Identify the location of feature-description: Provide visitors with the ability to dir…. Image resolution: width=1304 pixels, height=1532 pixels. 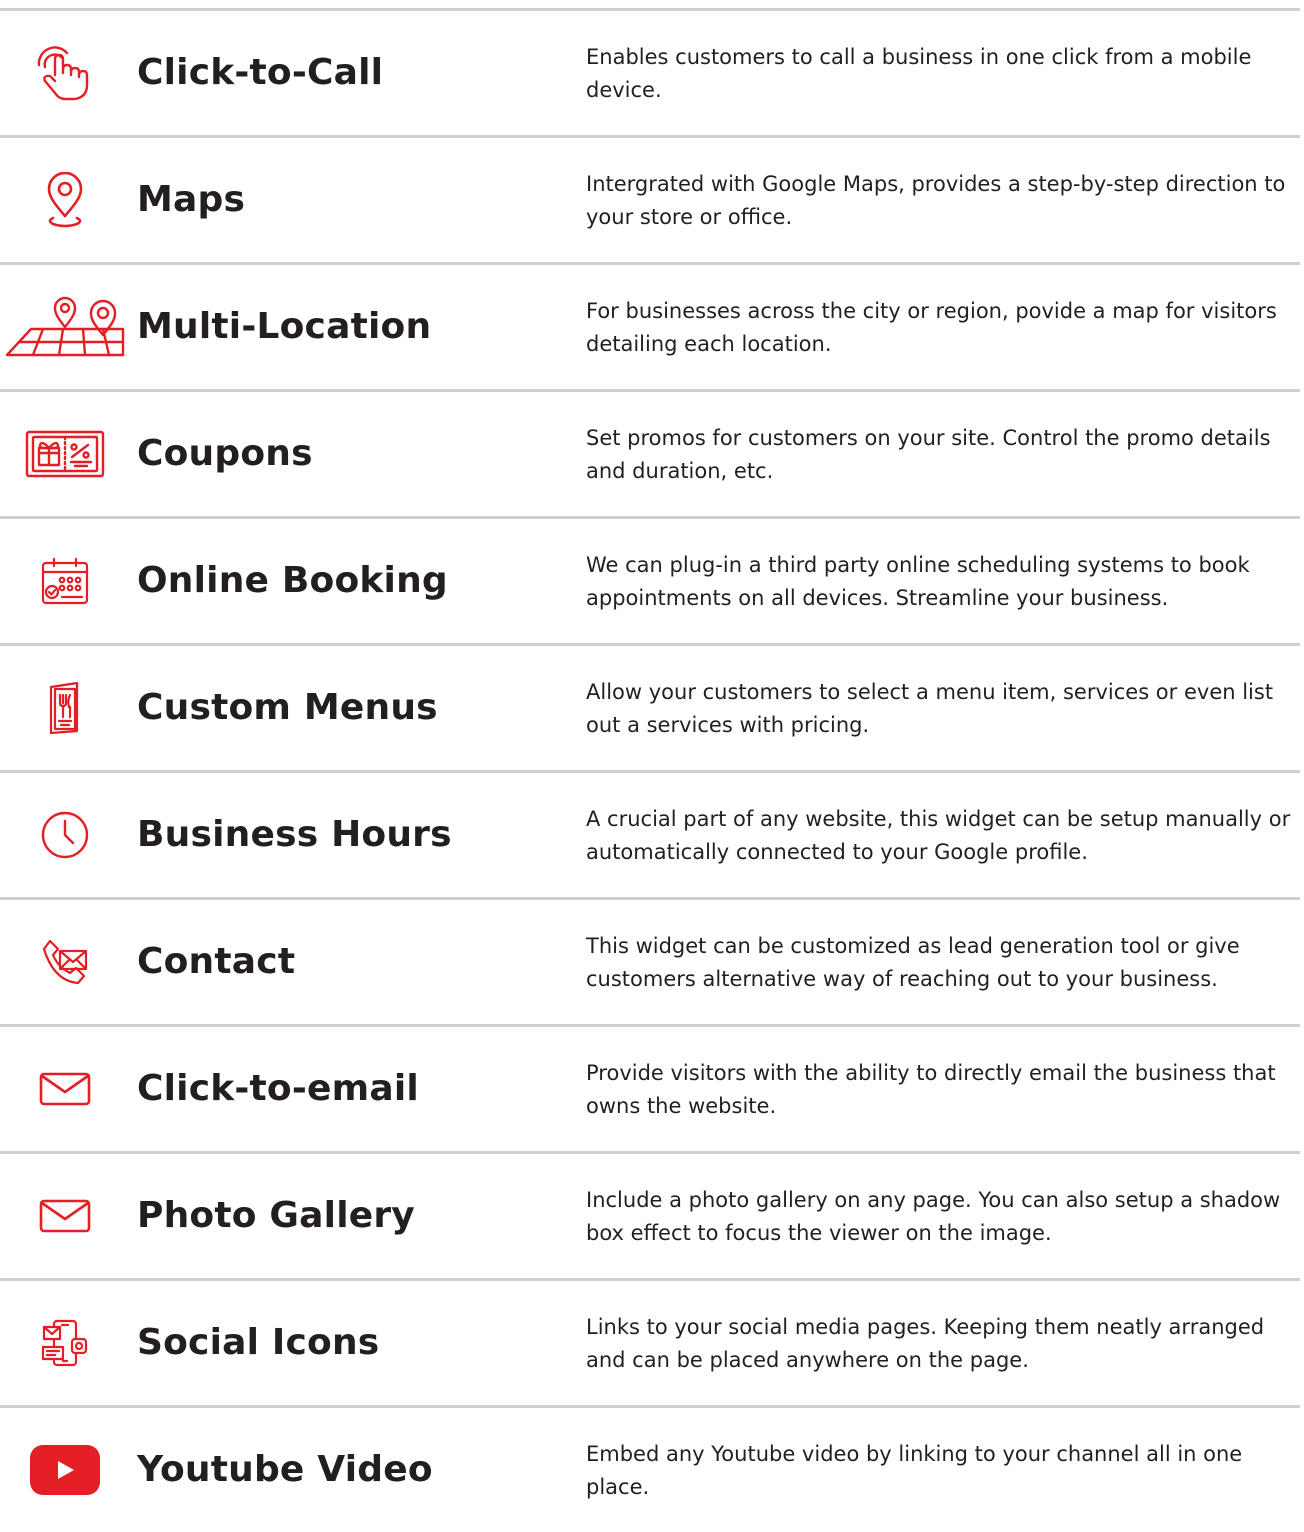
(931, 1089).